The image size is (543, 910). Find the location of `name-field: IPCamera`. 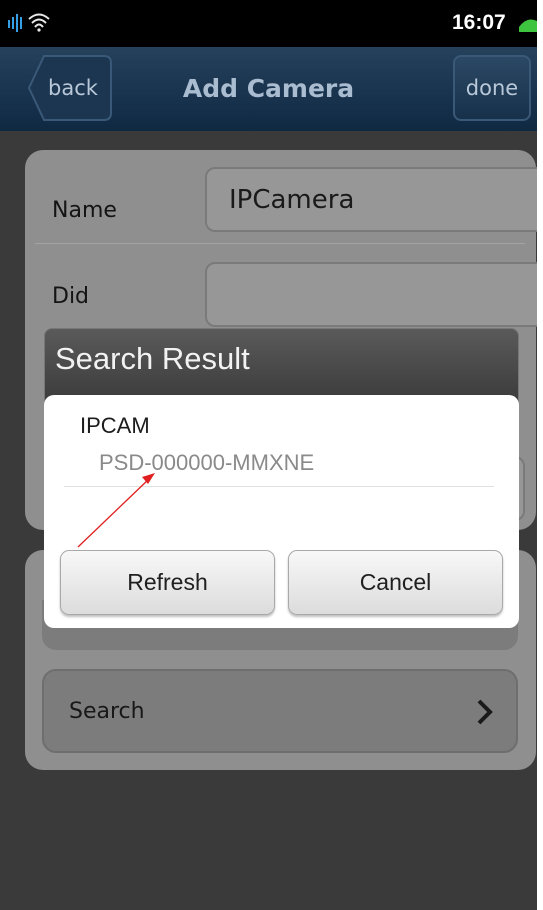

name-field: IPCamera is located at coordinates (371, 199).